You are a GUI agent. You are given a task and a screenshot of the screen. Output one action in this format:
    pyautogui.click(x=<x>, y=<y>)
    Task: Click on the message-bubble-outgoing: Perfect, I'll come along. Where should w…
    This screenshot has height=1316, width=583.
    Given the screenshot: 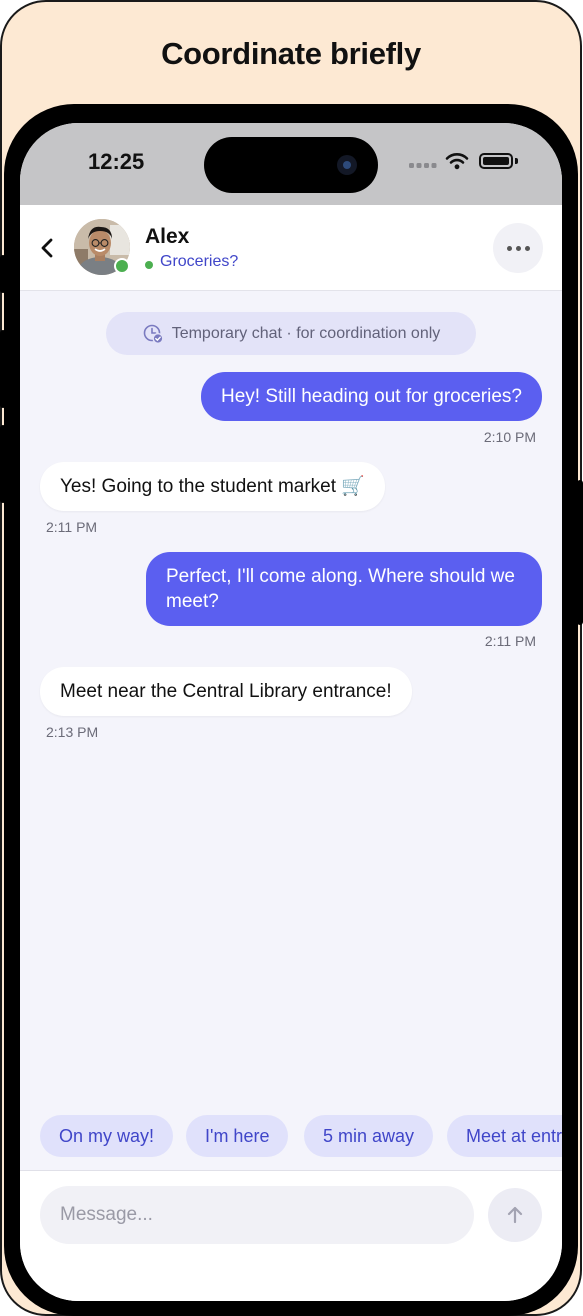 What is the action you would take?
    pyautogui.click(x=344, y=589)
    